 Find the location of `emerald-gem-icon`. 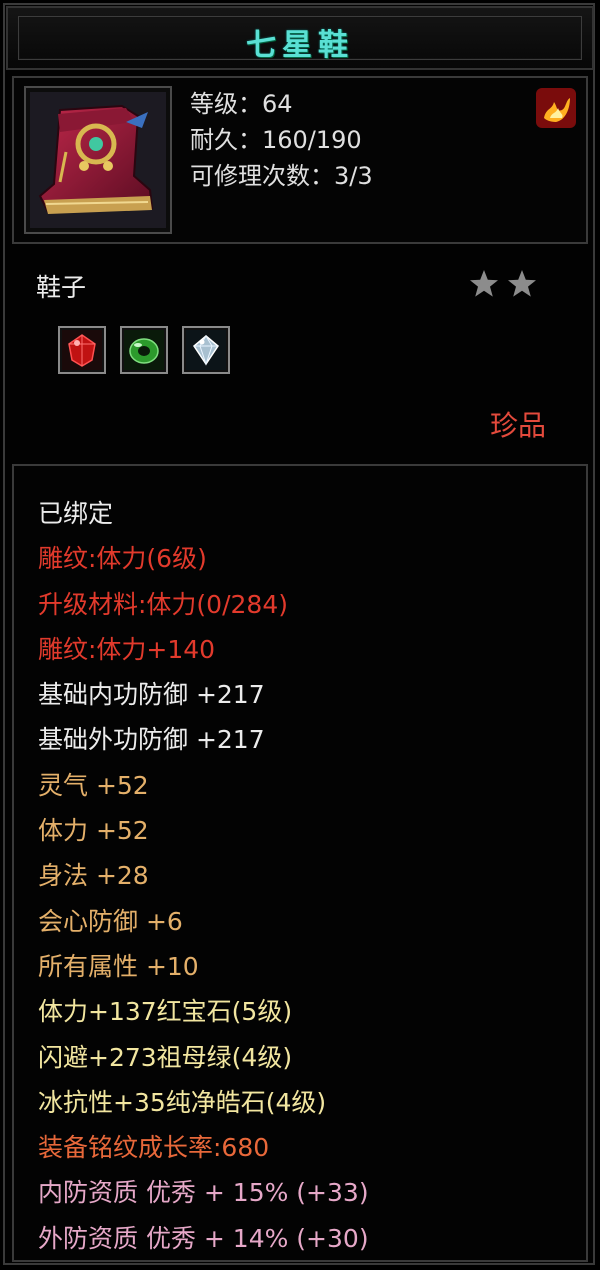

emerald-gem-icon is located at coordinates (144, 350).